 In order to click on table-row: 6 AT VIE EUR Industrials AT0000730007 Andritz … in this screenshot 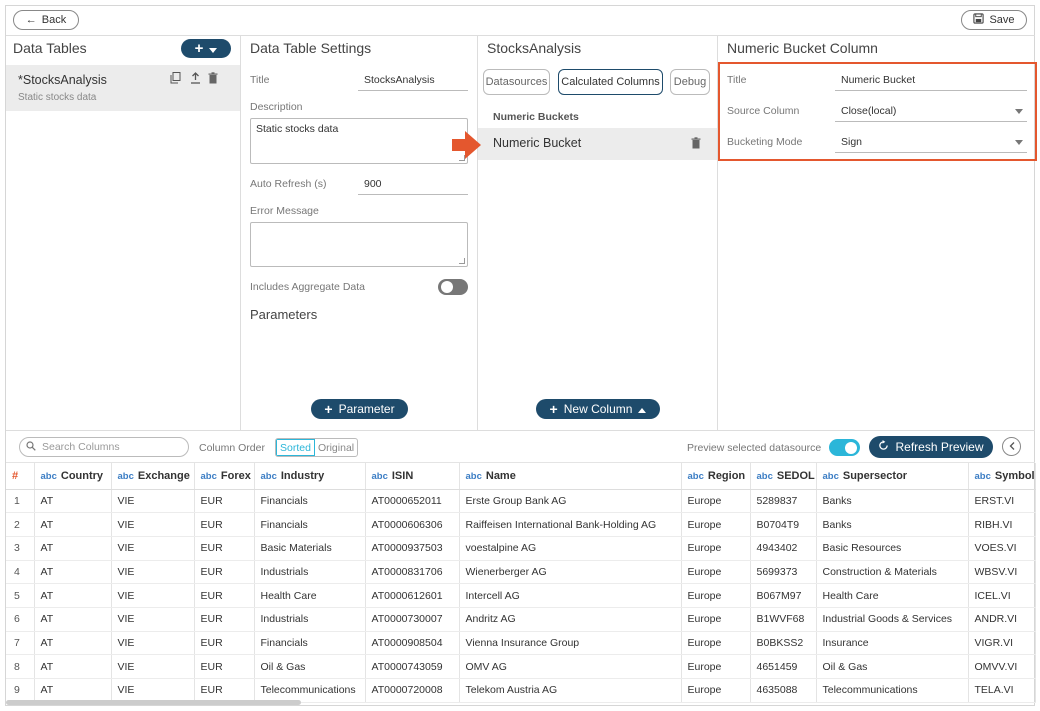, I will do `click(521, 619)`.